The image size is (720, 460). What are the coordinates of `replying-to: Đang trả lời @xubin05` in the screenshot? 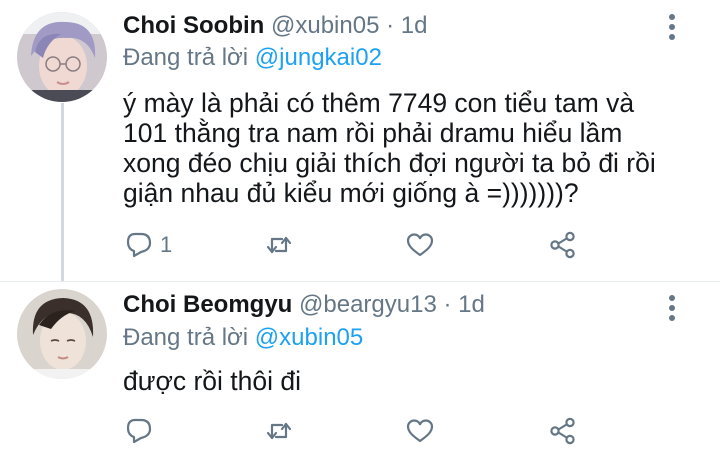 It's located at (243, 338).